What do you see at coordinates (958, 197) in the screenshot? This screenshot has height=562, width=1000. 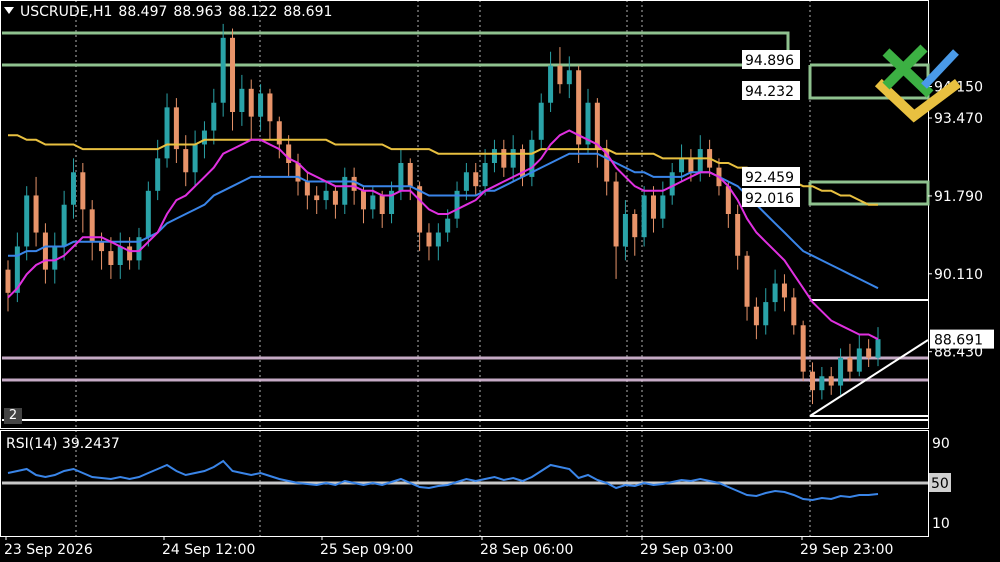 I see `price-tick-label: 91.790` at bounding box center [958, 197].